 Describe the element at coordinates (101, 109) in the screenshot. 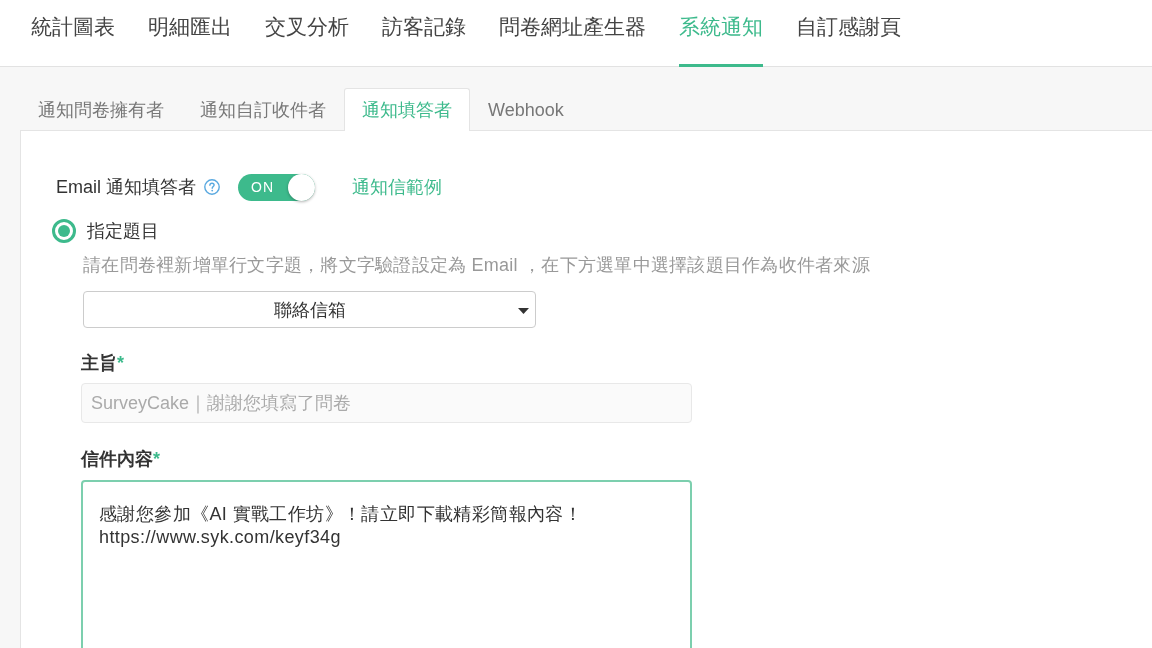

I see `sub-tab: 通知問卷擁有者` at that location.